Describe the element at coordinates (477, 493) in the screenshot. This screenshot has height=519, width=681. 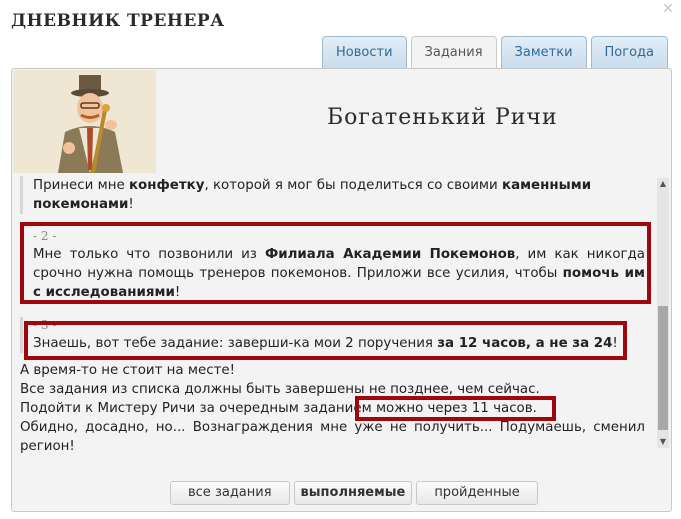
I see `filter-completed-button: пройденные` at that location.